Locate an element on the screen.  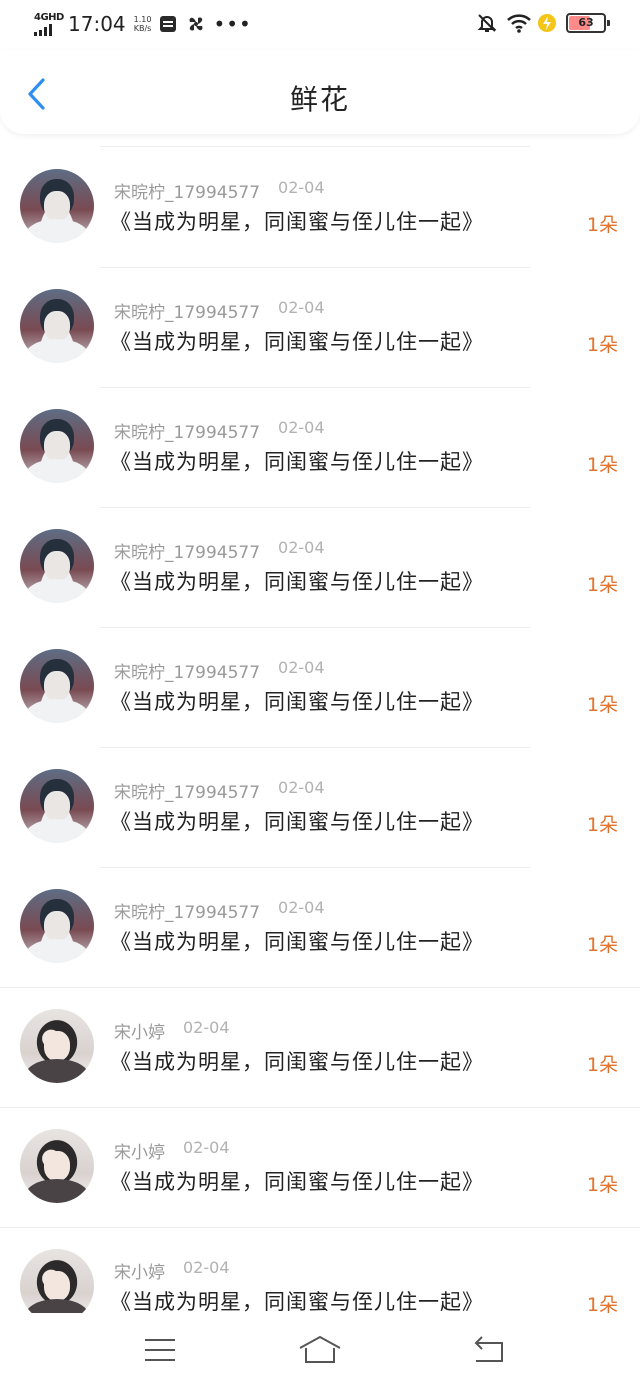
navigation-header: 鲜花 is located at coordinates (320, 92).